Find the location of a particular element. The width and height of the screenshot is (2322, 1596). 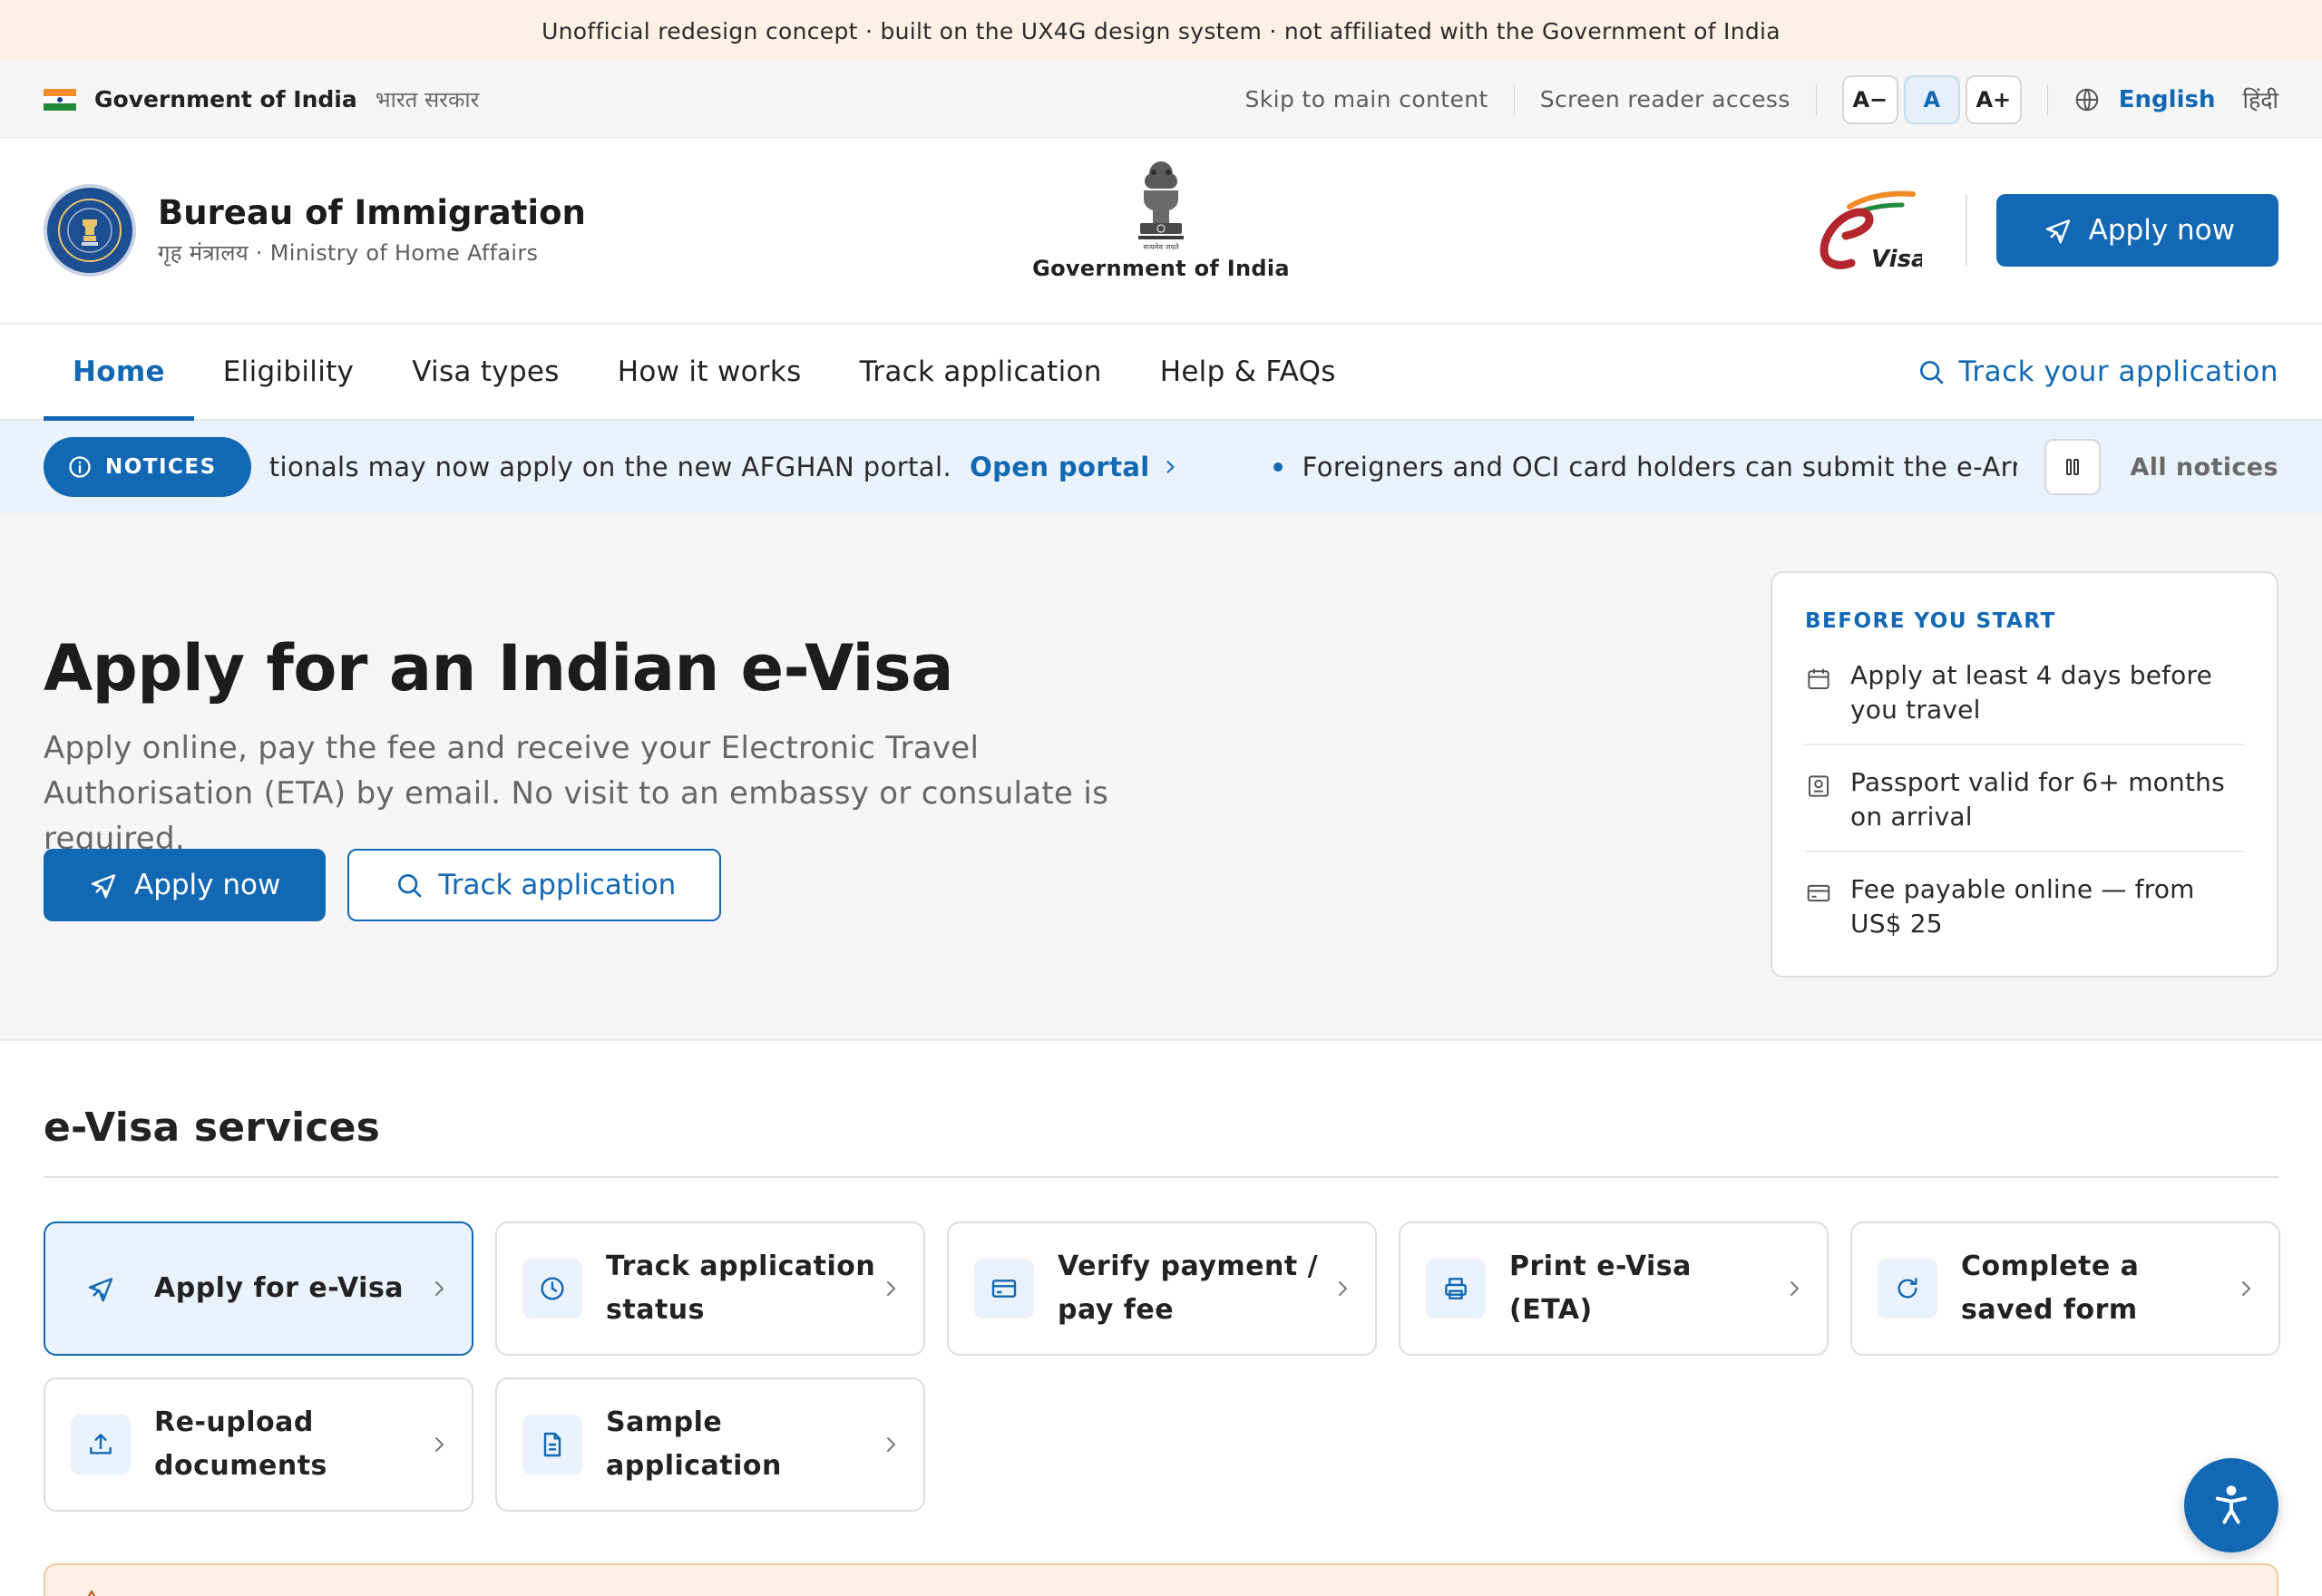

service-card-complete-saved-form: Complete a saved form is located at coordinates (2065, 1288).